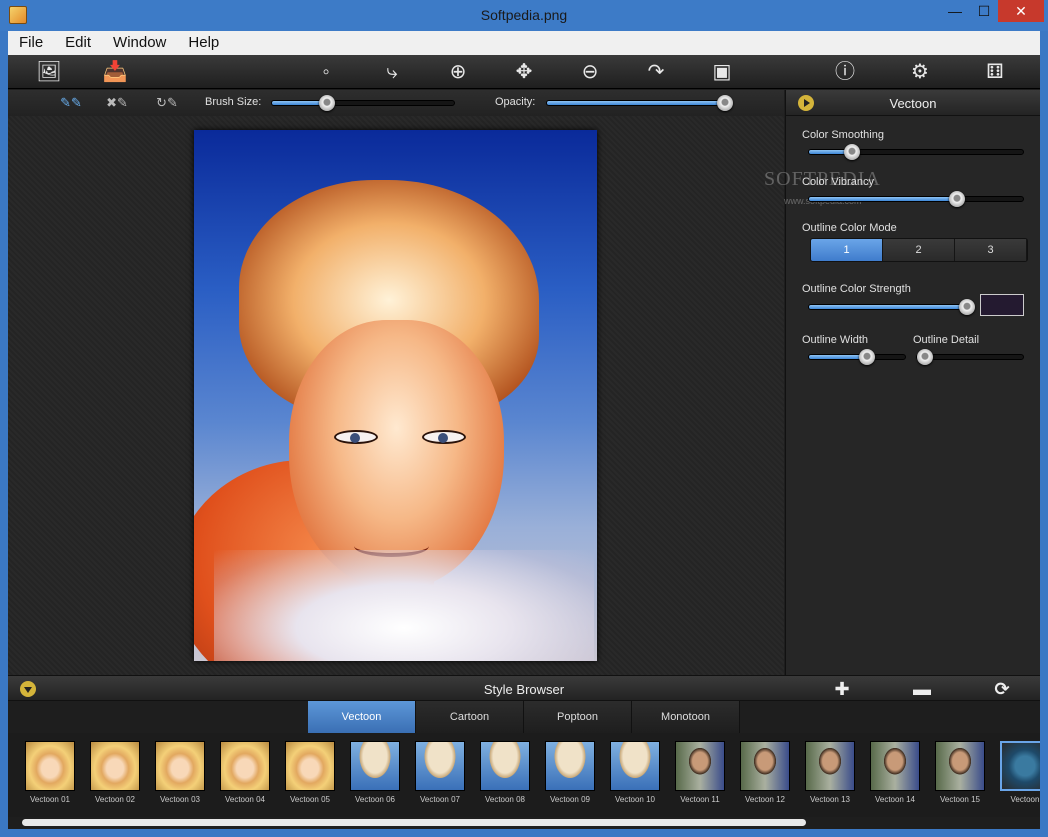 The image size is (1048, 837). I want to click on style-browser-header: Style Browser ✚ ▬ ⟳, so click(524, 688).